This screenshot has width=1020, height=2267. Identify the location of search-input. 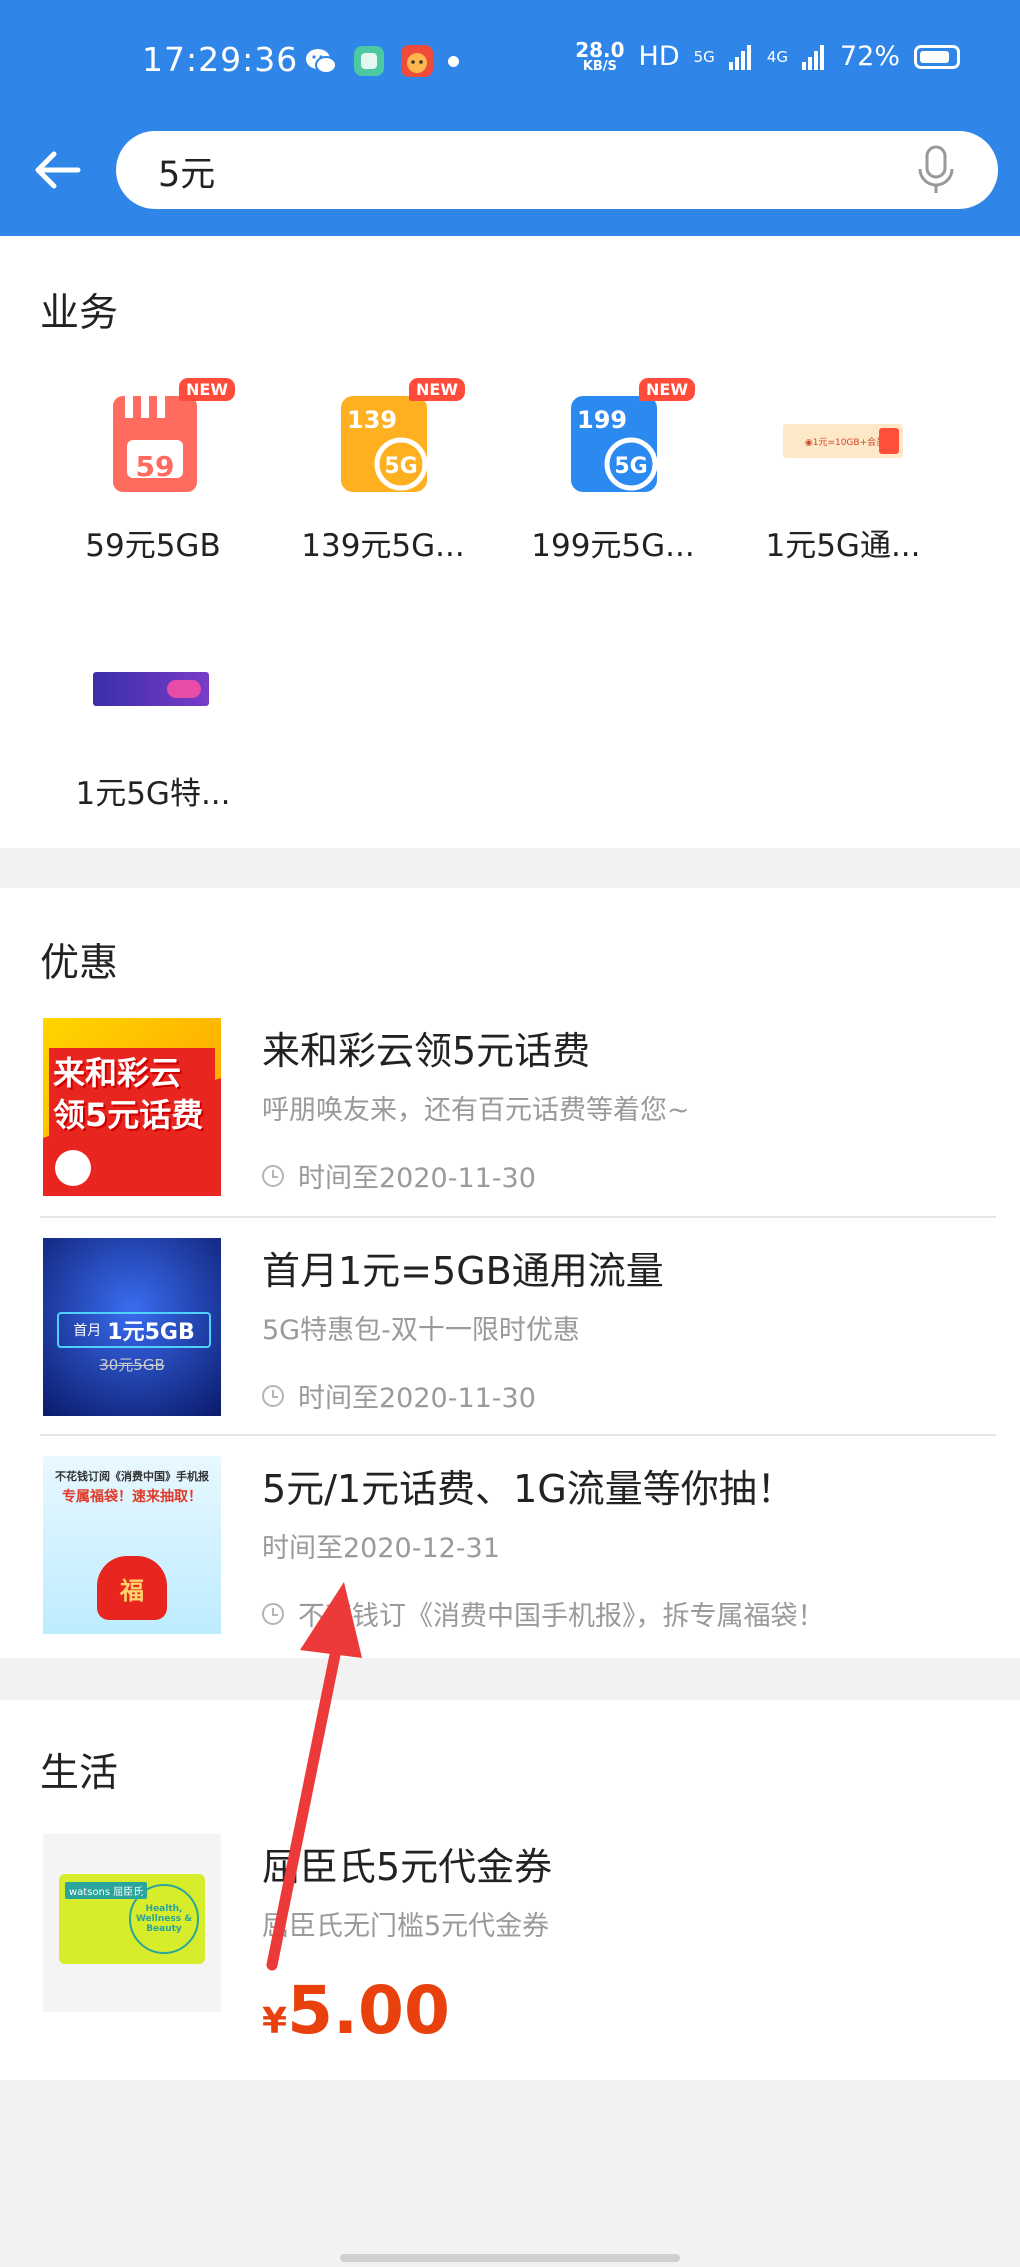
(508, 171).